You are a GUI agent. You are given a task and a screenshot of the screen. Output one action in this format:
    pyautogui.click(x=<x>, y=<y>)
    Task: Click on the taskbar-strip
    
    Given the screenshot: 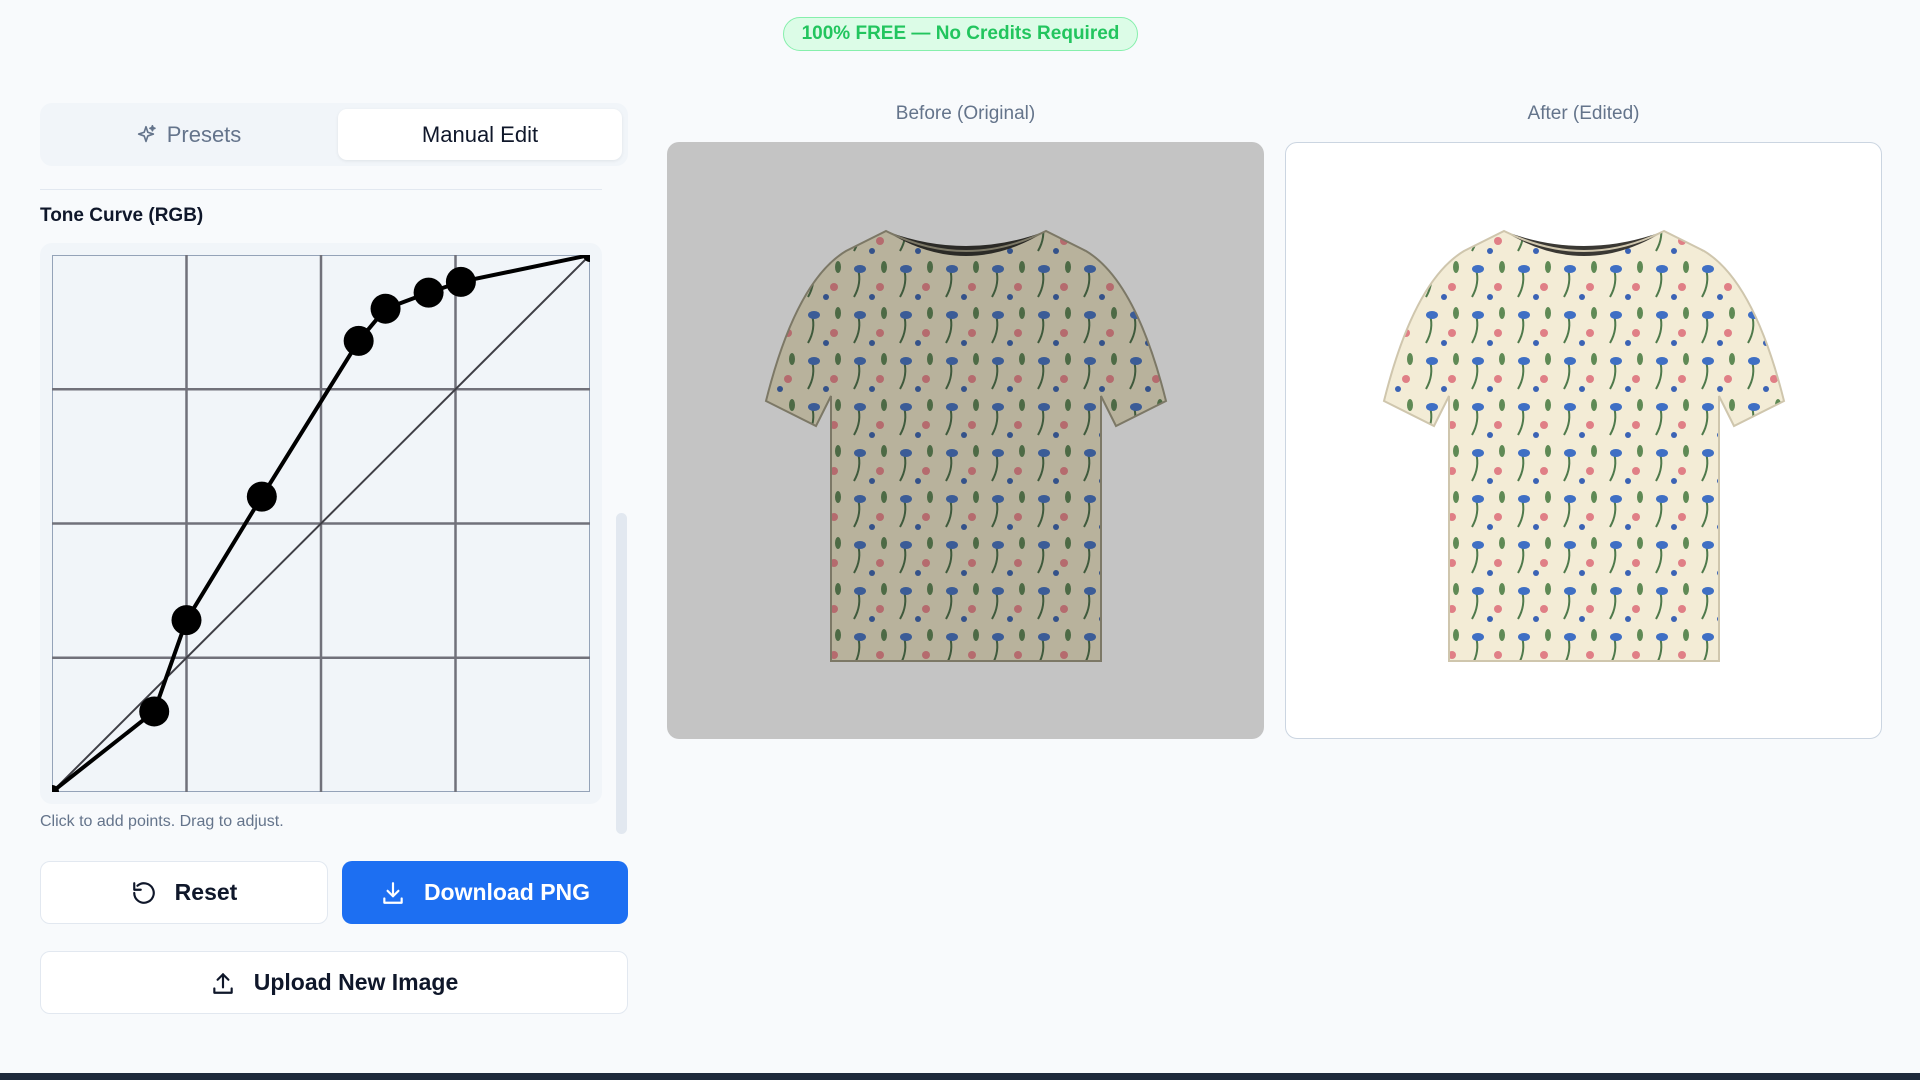 What is the action you would take?
    pyautogui.click(x=960, y=1076)
    